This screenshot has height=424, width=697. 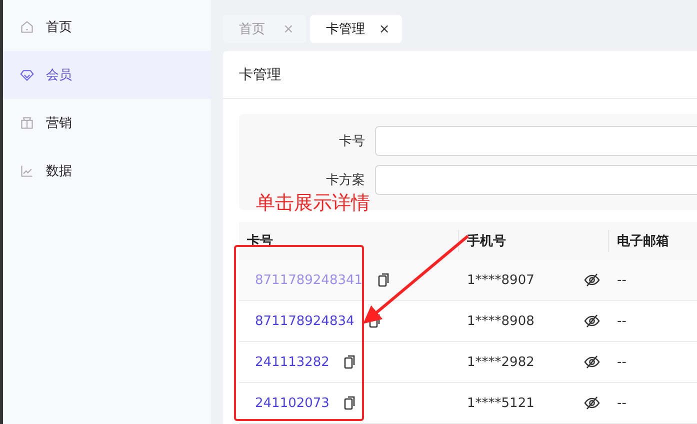 I want to click on gift-icon, so click(x=27, y=123).